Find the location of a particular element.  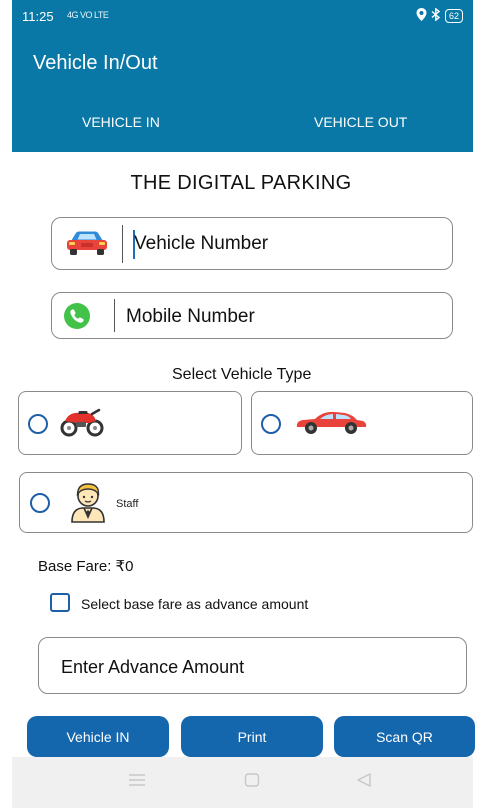

advance-checkbox is located at coordinates (60, 602).